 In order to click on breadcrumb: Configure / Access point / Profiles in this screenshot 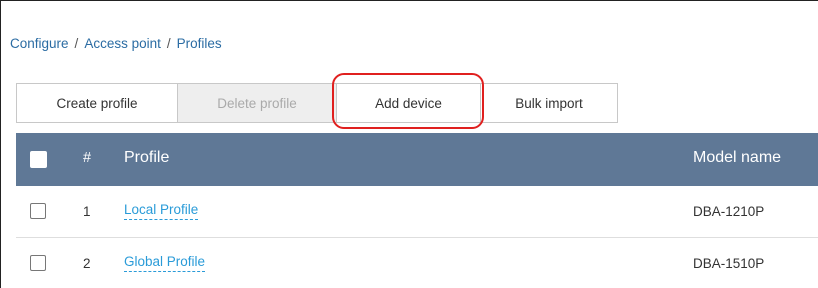, I will do `click(116, 43)`.